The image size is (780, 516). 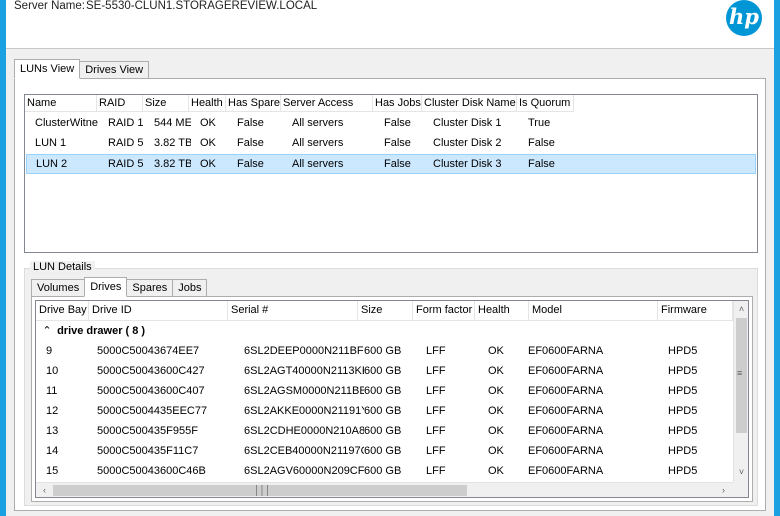 I want to click on drive-model: EF0600FARNA, so click(x=566, y=351).